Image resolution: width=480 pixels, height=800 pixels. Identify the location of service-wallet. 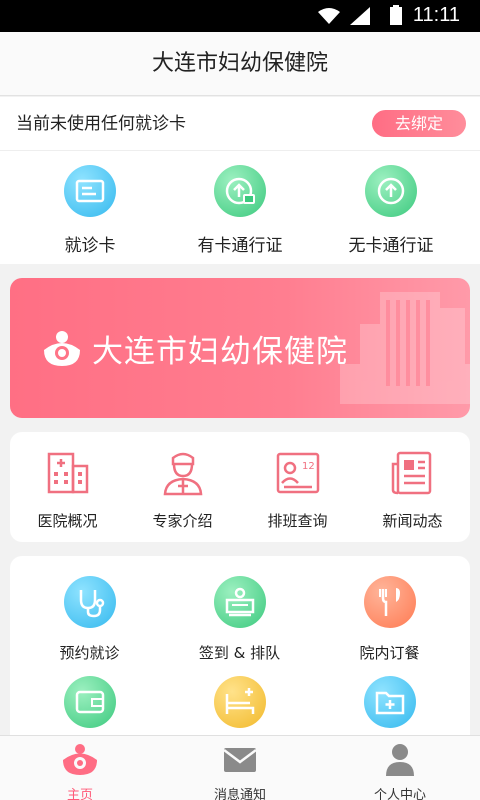
(89, 709).